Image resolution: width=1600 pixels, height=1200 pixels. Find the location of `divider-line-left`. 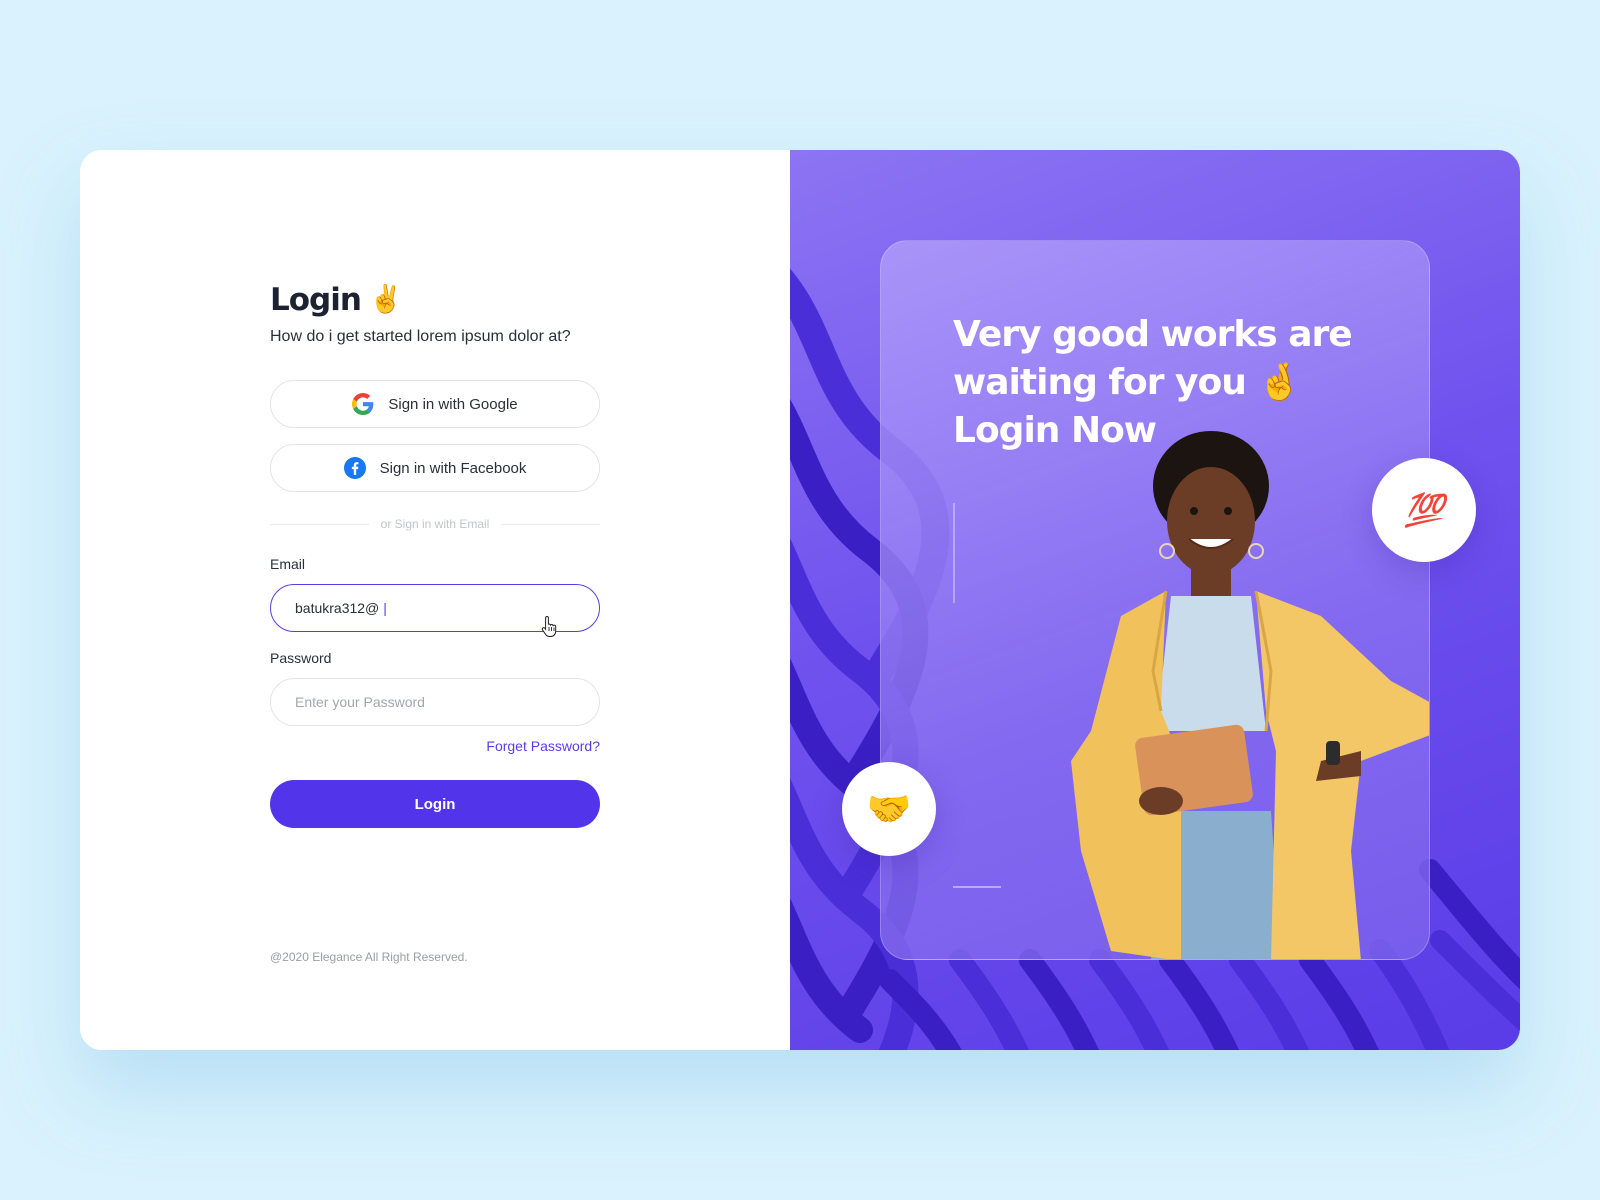

divider-line-left is located at coordinates (319, 524).